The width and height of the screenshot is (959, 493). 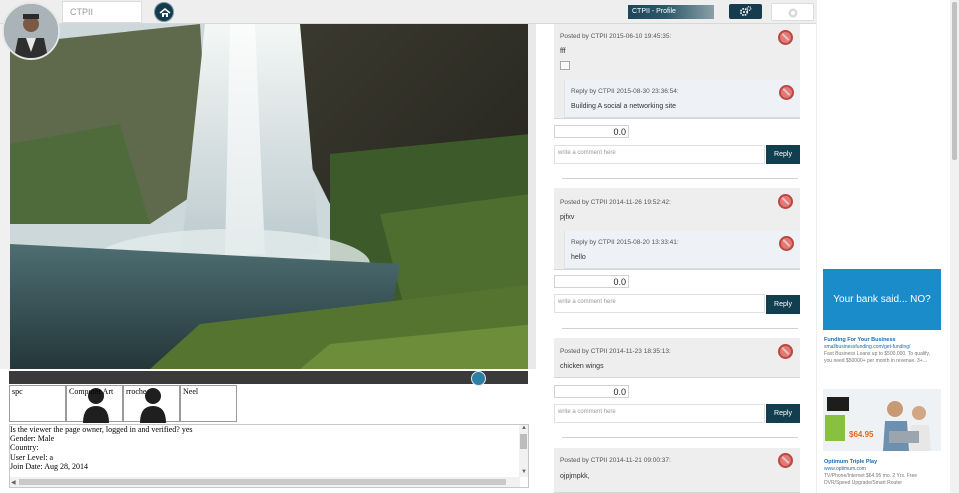 I want to click on settings-menu-button, so click(x=745, y=11).